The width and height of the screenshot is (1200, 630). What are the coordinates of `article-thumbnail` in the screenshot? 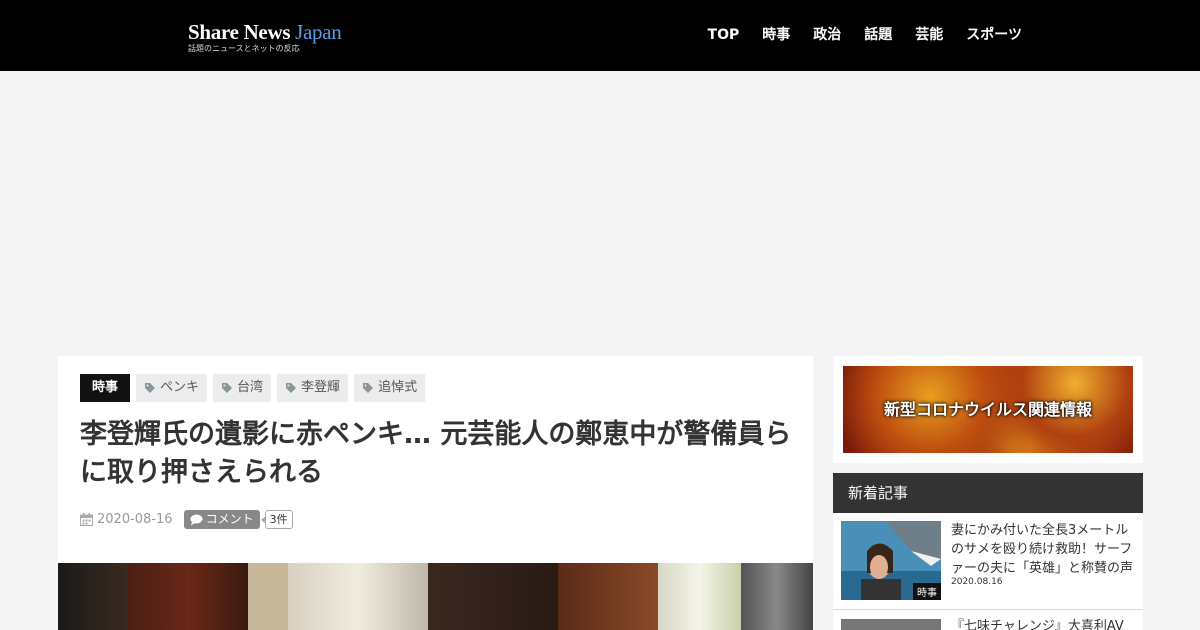 It's located at (891, 624).